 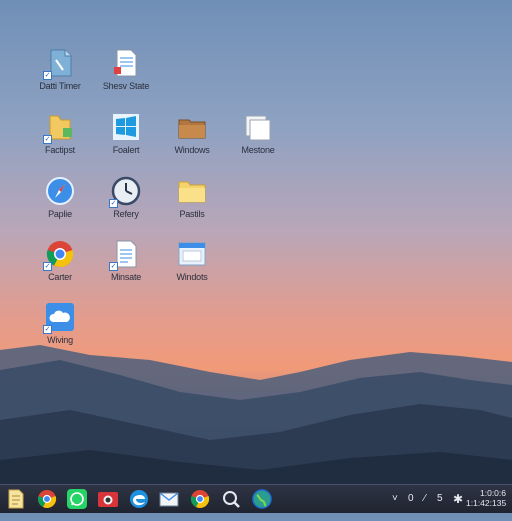 I want to click on icon-label: Foalert, so click(x=126, y=150).